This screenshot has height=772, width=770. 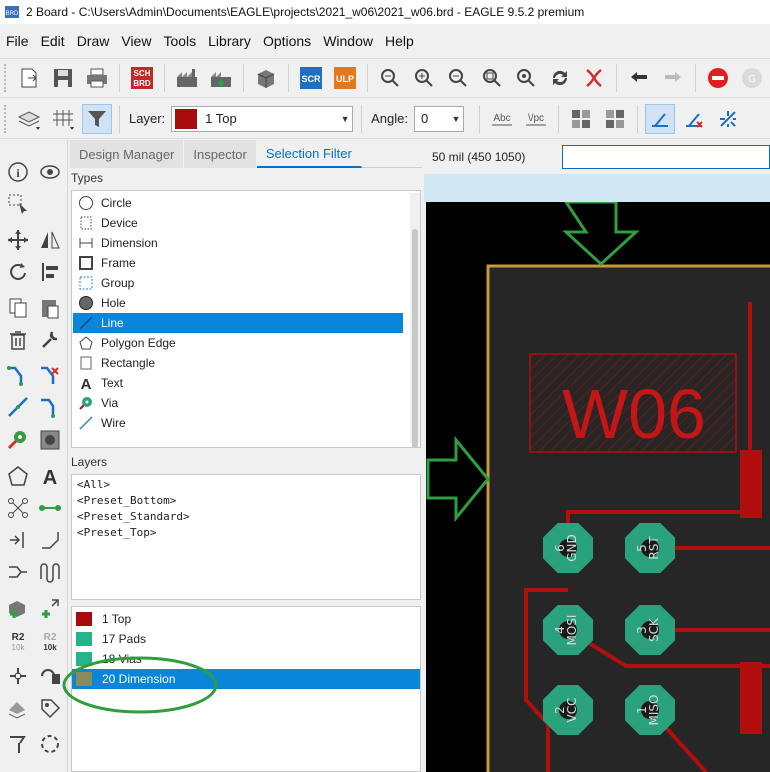 What do you see at coordinates (220, 154) in the screenshot?
I see `tab-inspector: Inspector` at bounding box center [220, 154].